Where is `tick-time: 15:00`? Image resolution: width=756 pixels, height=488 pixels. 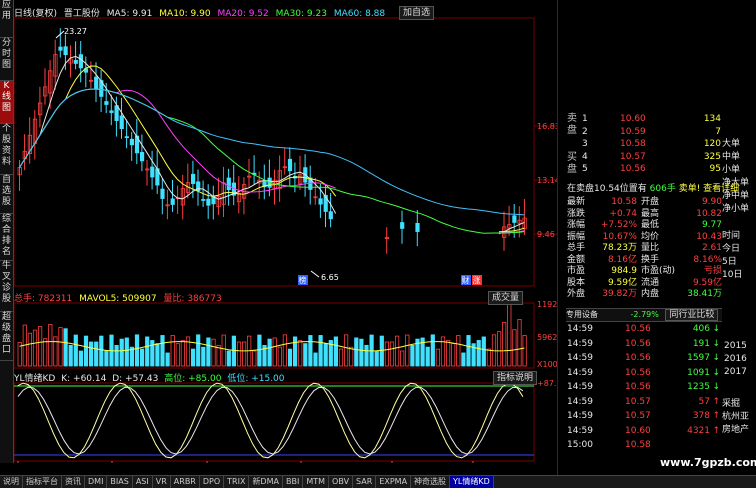
tick-time: 15:00 is located at coordinates (580, 445).